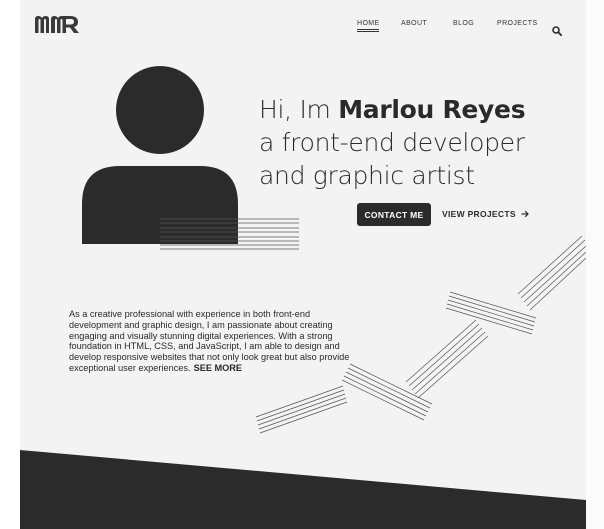 The width and height of the screenshot is (604, 529). Describe the element at coordinates (479, 214) in the screenshot. I see `view-projects-label: VIEW PROJECTS` at that location.